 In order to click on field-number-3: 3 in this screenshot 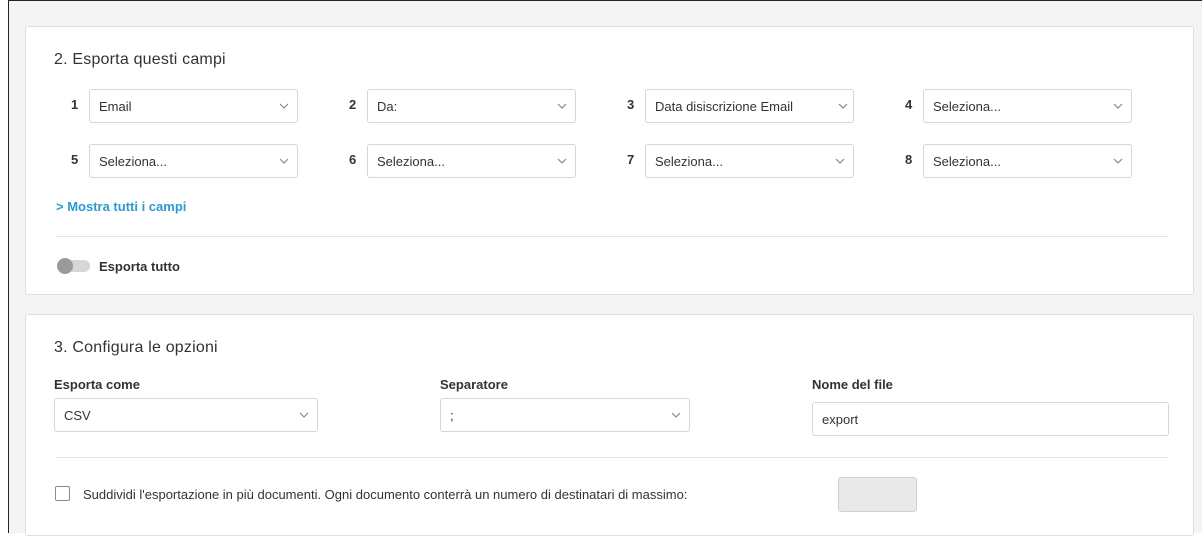, I will do `click(631, 104)`.